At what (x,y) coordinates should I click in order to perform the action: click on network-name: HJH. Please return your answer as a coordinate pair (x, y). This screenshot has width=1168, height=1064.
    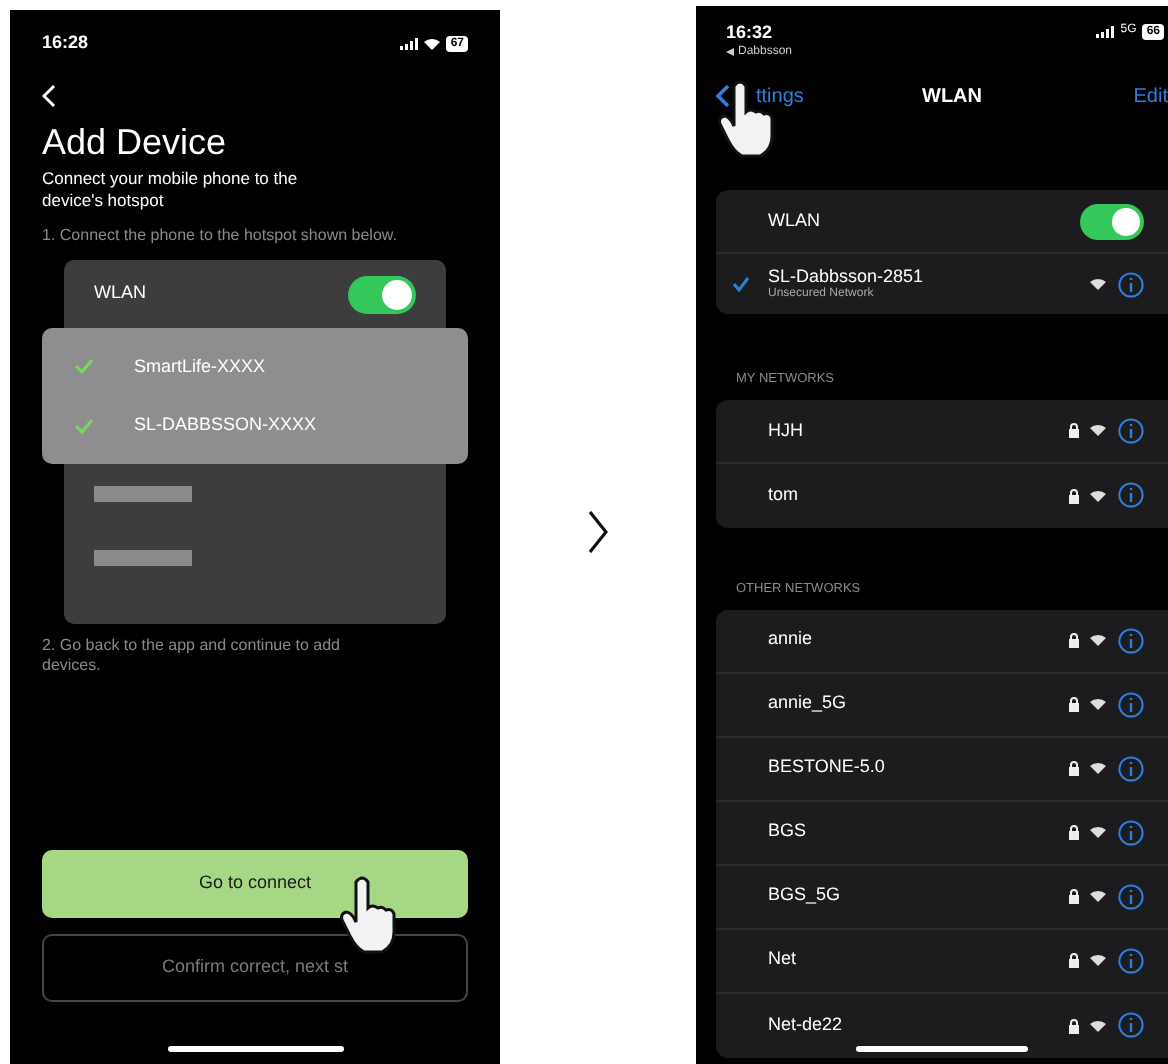
    Looking at the image, I should click on (785, 430).